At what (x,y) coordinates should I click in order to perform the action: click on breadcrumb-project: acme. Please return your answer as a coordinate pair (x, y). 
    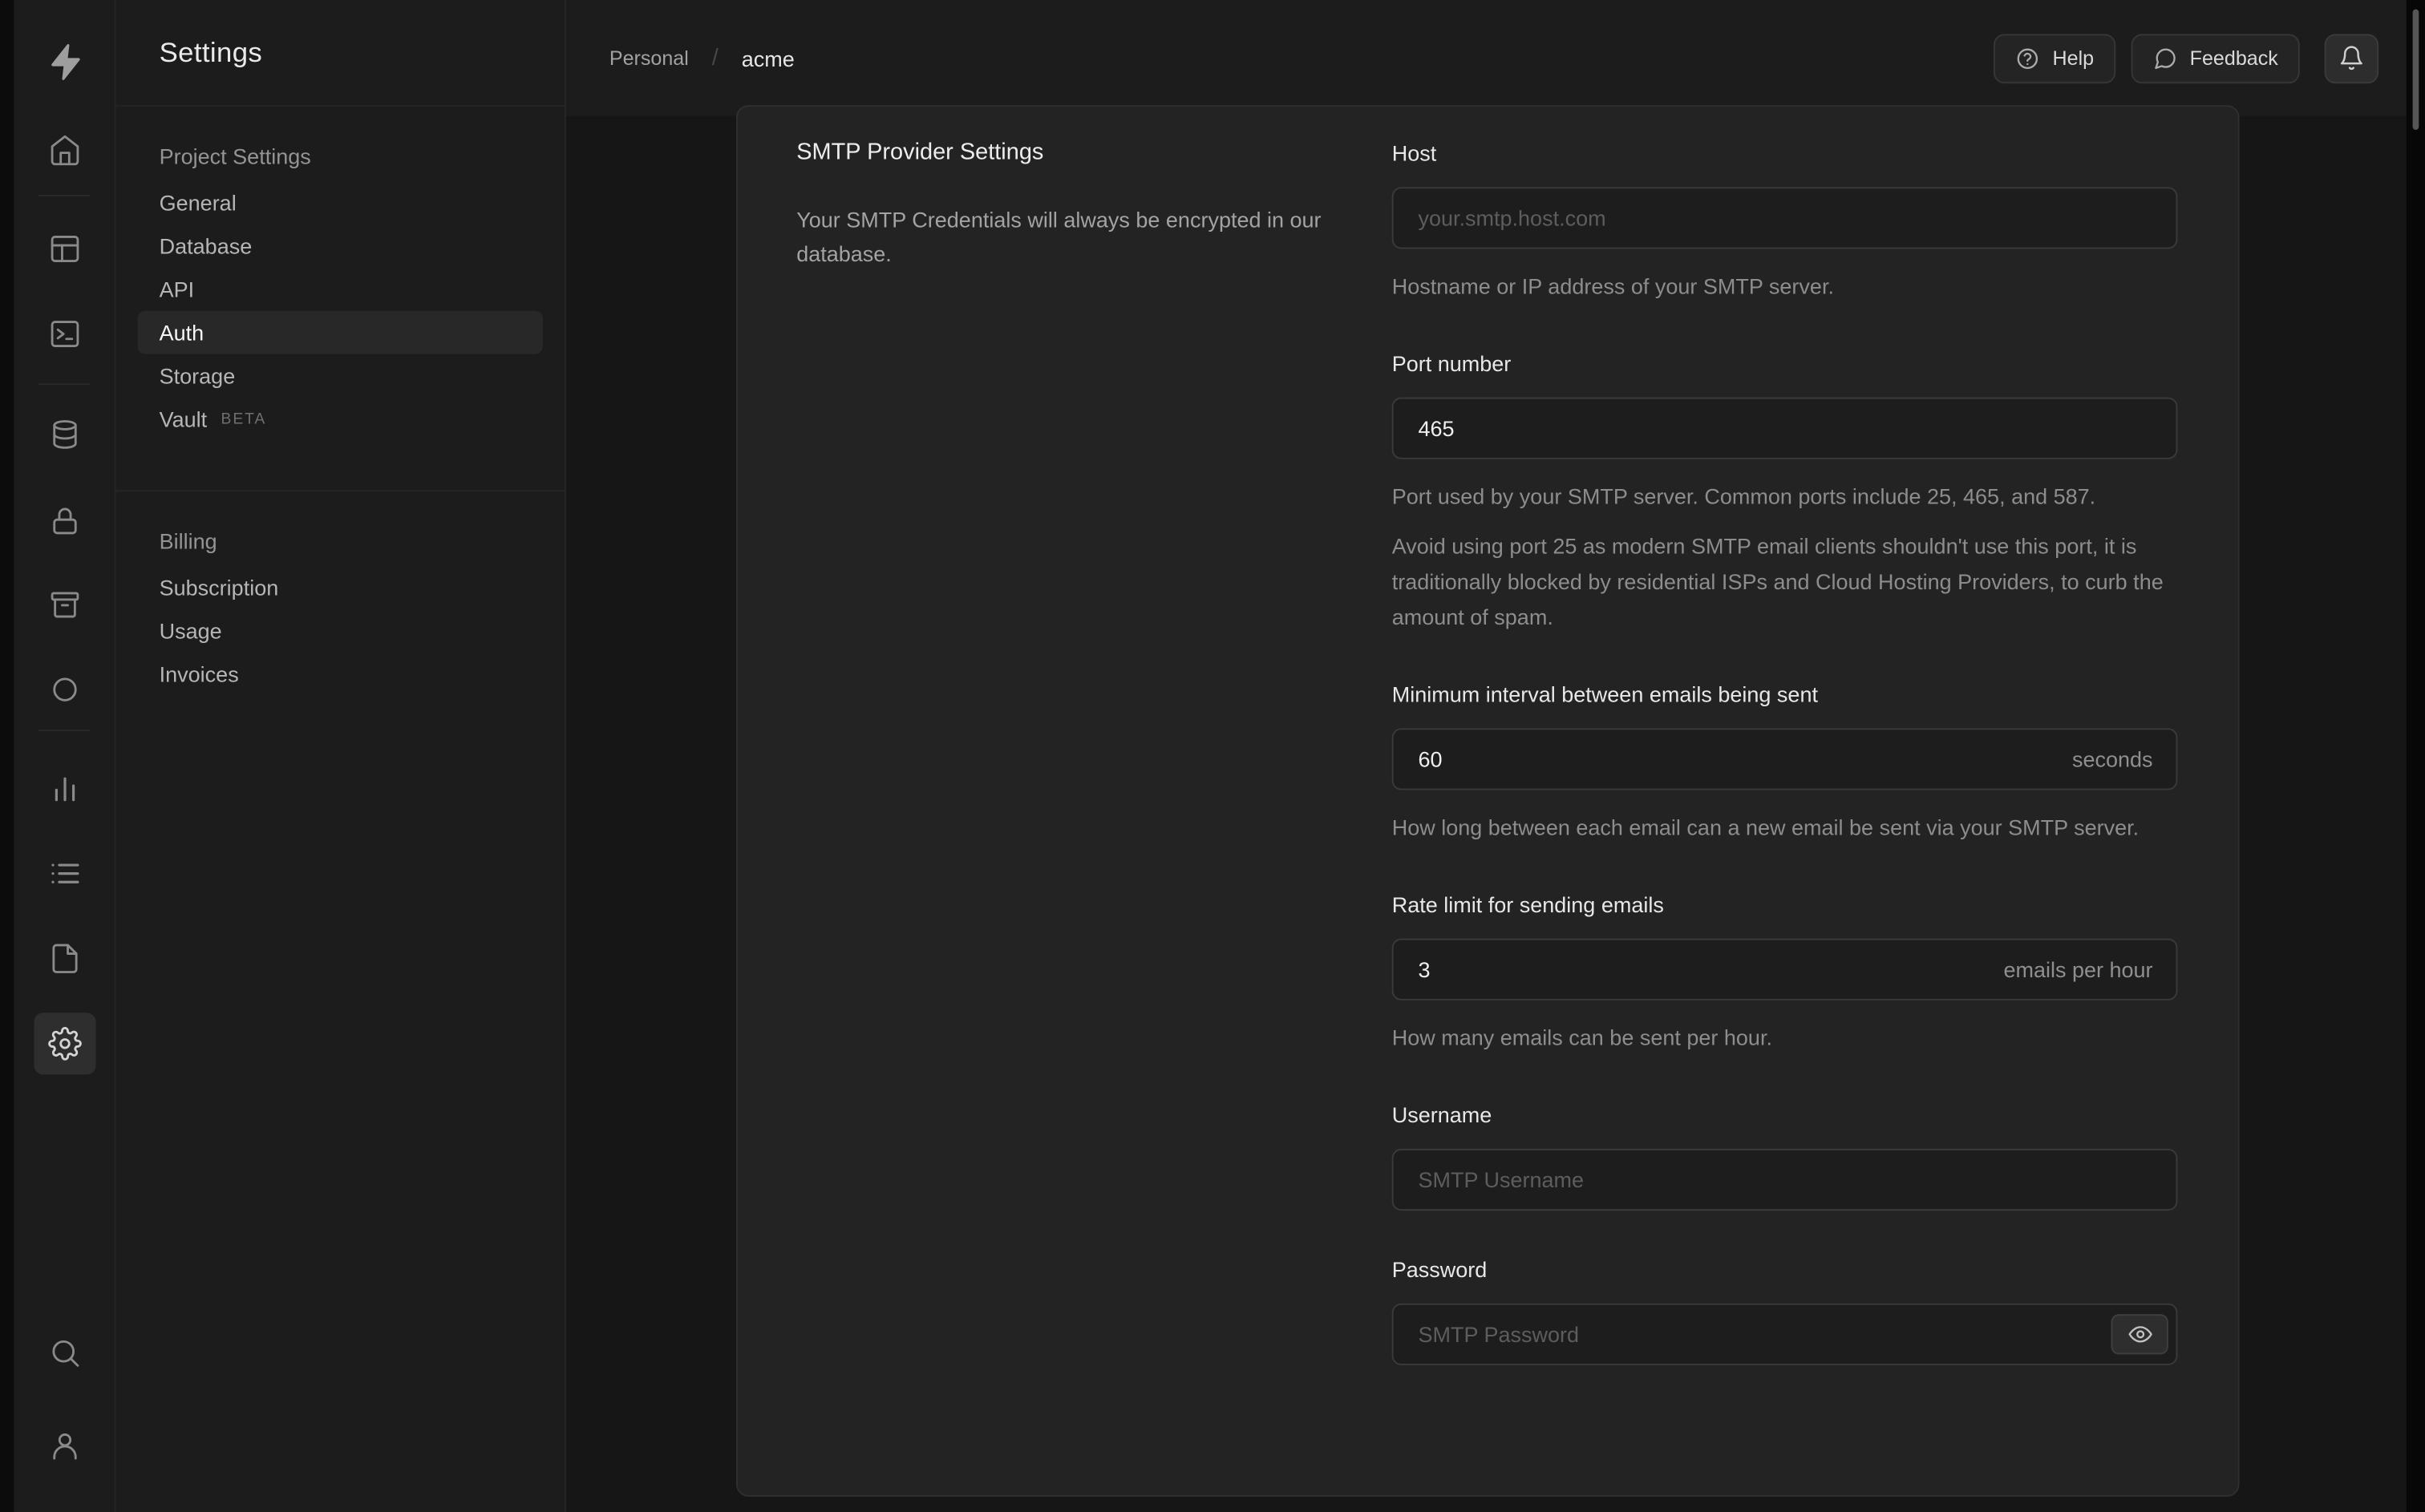
    Looking at the image, I should click on (768, 59).